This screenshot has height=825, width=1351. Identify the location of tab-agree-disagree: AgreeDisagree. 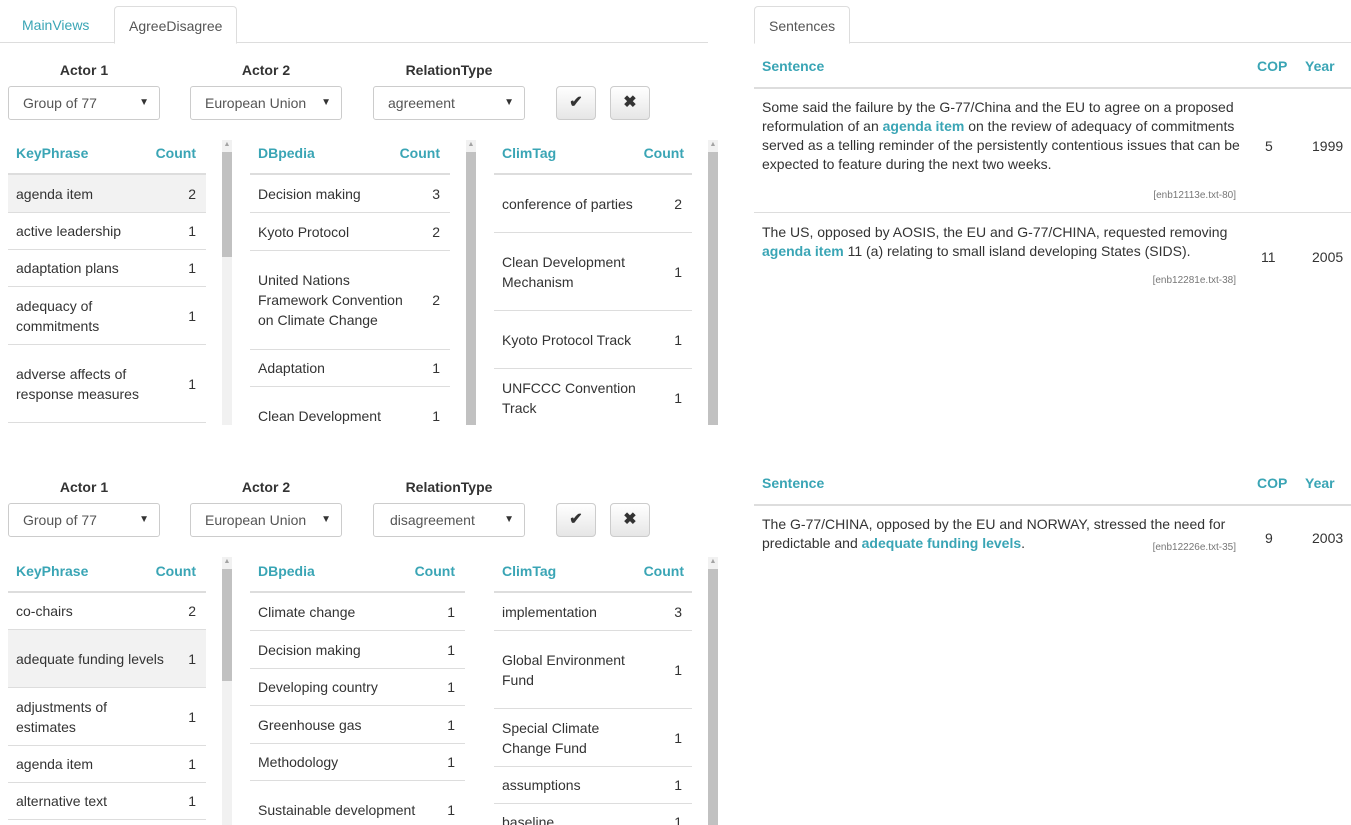
(176, 25).